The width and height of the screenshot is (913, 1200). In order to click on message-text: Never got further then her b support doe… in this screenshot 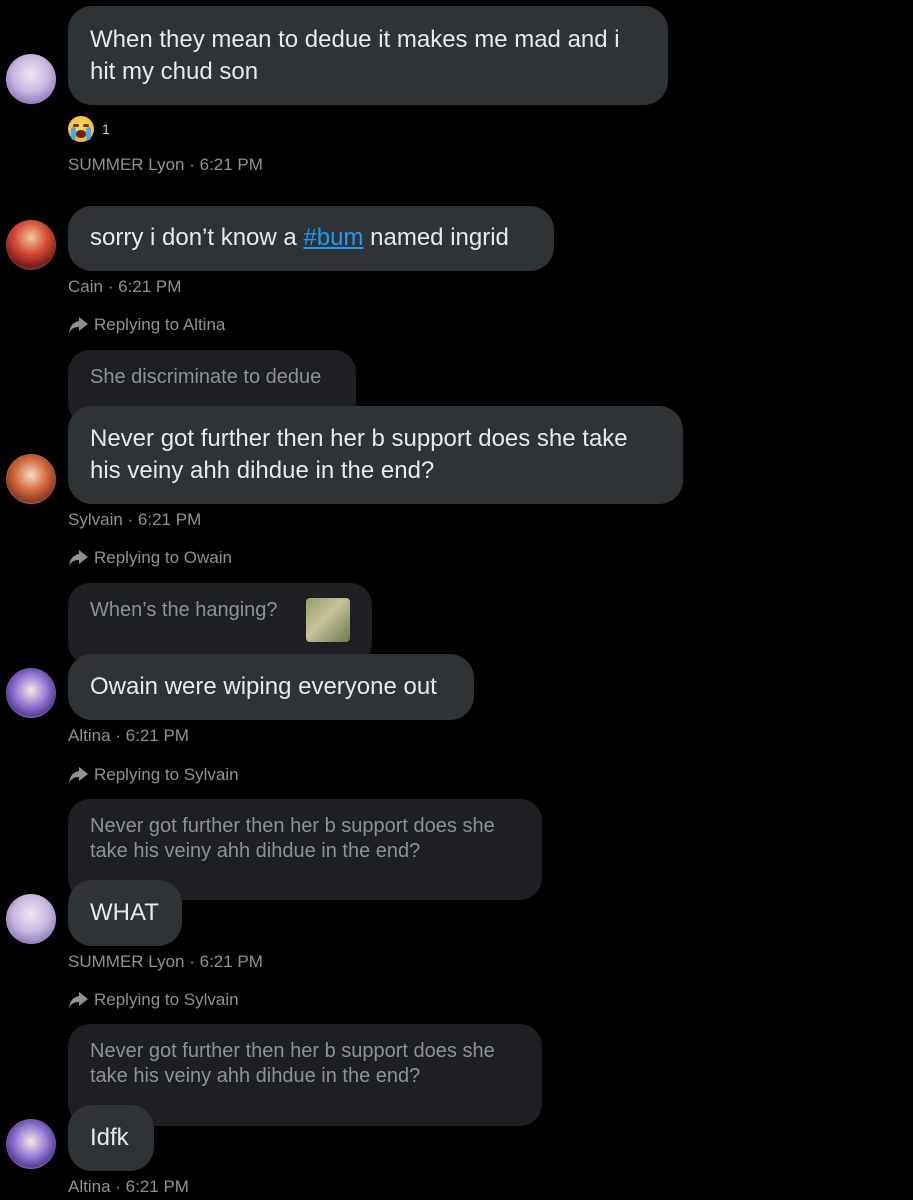, I will do `click(359, 454)`.